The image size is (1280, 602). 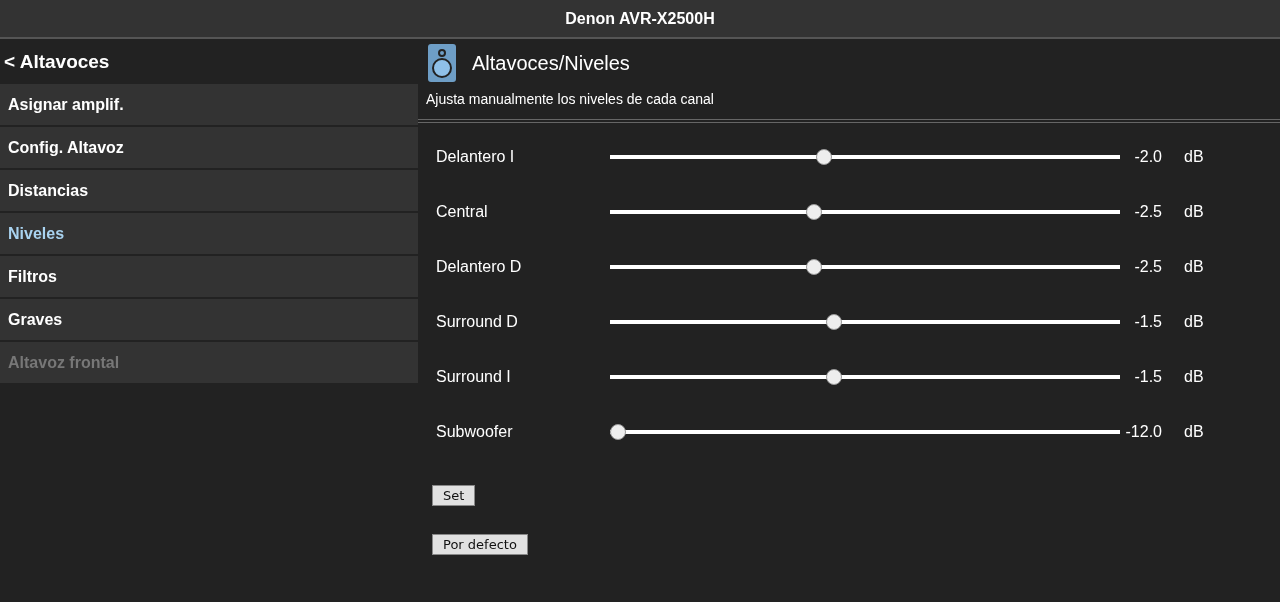 What do you see at coordinates (479, 266) in the screenshot?
I see `channel-label: Delantero D` at bounding box center [479, 266].